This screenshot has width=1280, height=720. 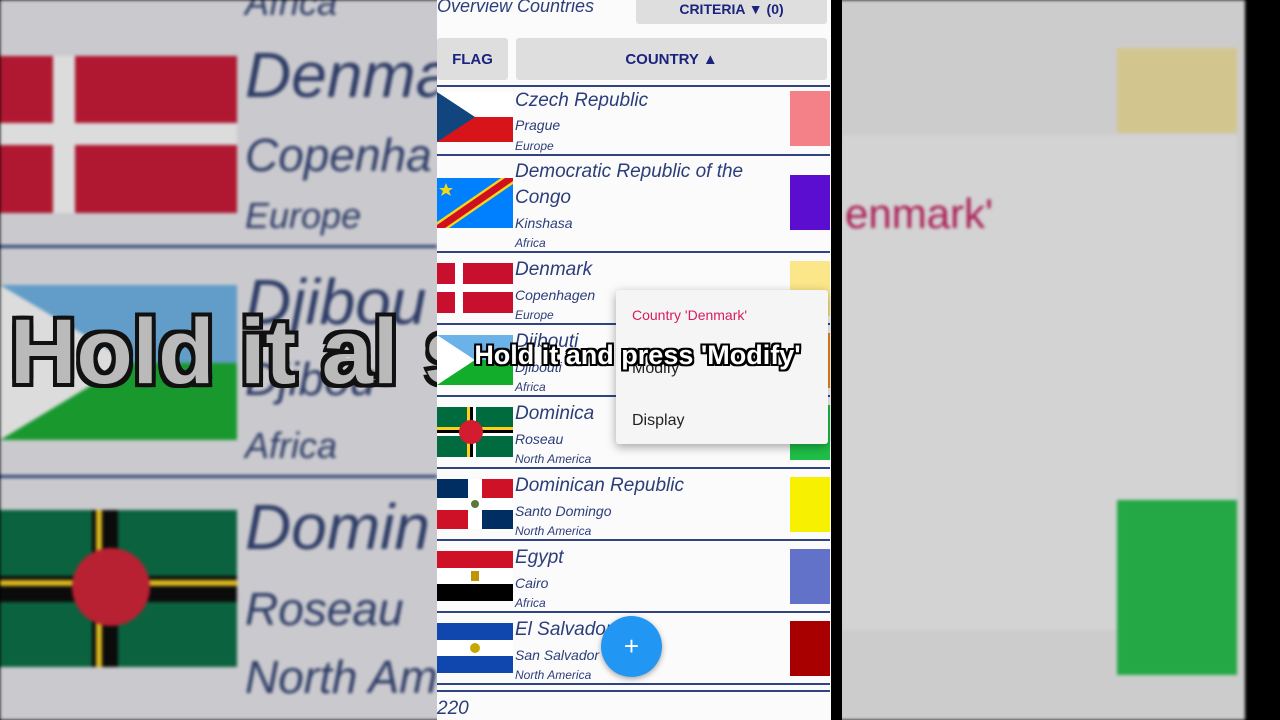 What do you see at coordinates (532, 583) in the screenshot?
I see `country-capital: Cairo` at bounding box center [532, 583].